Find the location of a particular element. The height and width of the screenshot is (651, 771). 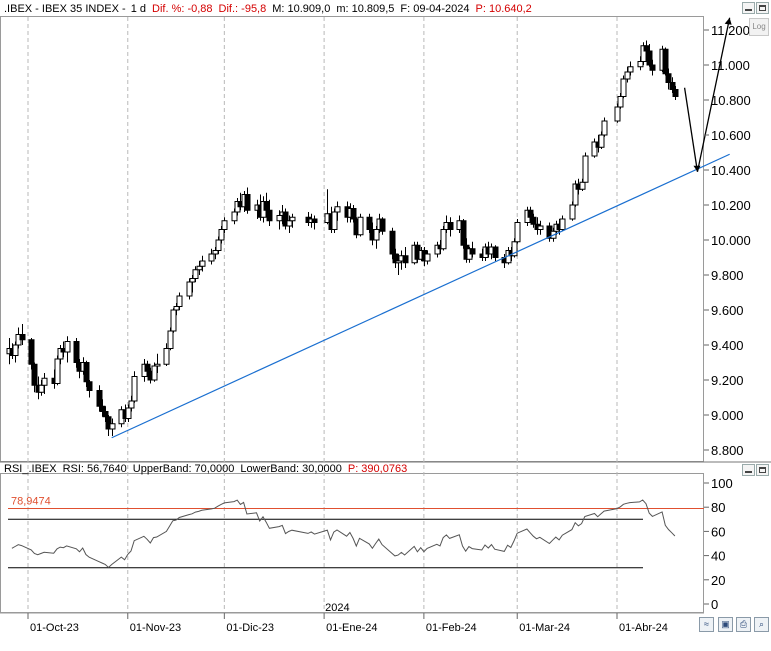

change-label: Dif.: -95,8 is located at coordinates (242, 9).